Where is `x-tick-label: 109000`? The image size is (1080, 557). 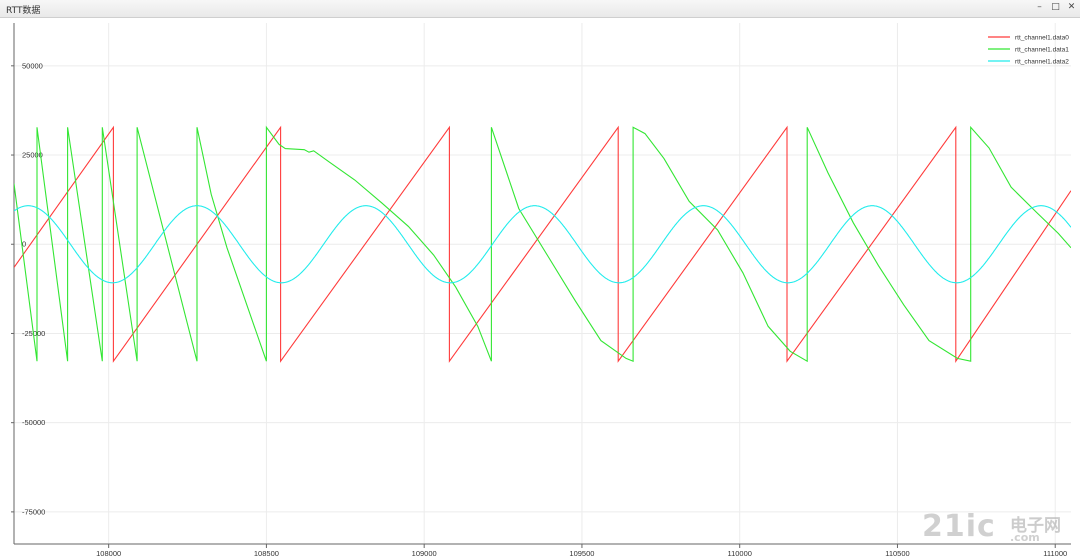
x-tick-label: 109000 is located at coordinates (424, 553).